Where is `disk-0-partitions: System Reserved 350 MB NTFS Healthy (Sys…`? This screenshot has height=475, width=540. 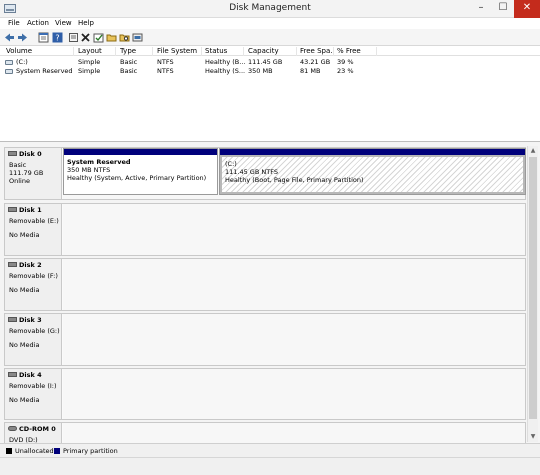
disk-0-partitions: System Reserved 350 MB NTFS Healthy (Sys… is located at coordinates (294, 173).